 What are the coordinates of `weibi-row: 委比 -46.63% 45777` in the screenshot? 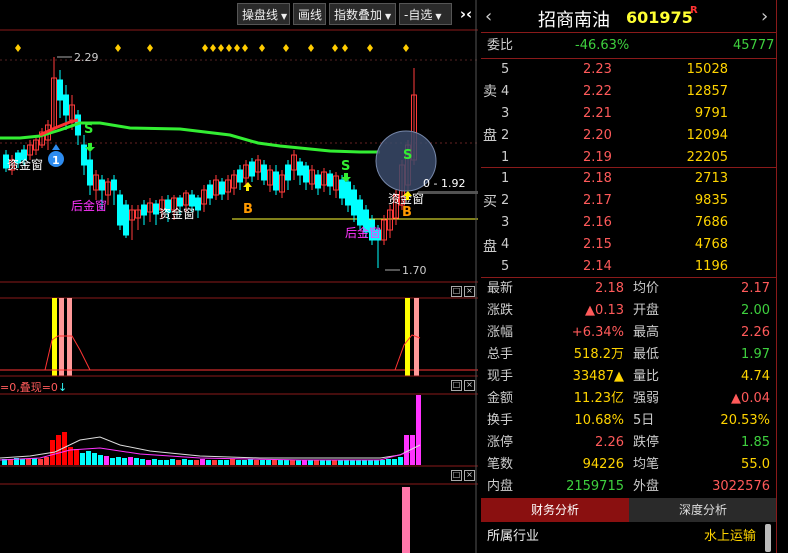 It's located at (629, 46).